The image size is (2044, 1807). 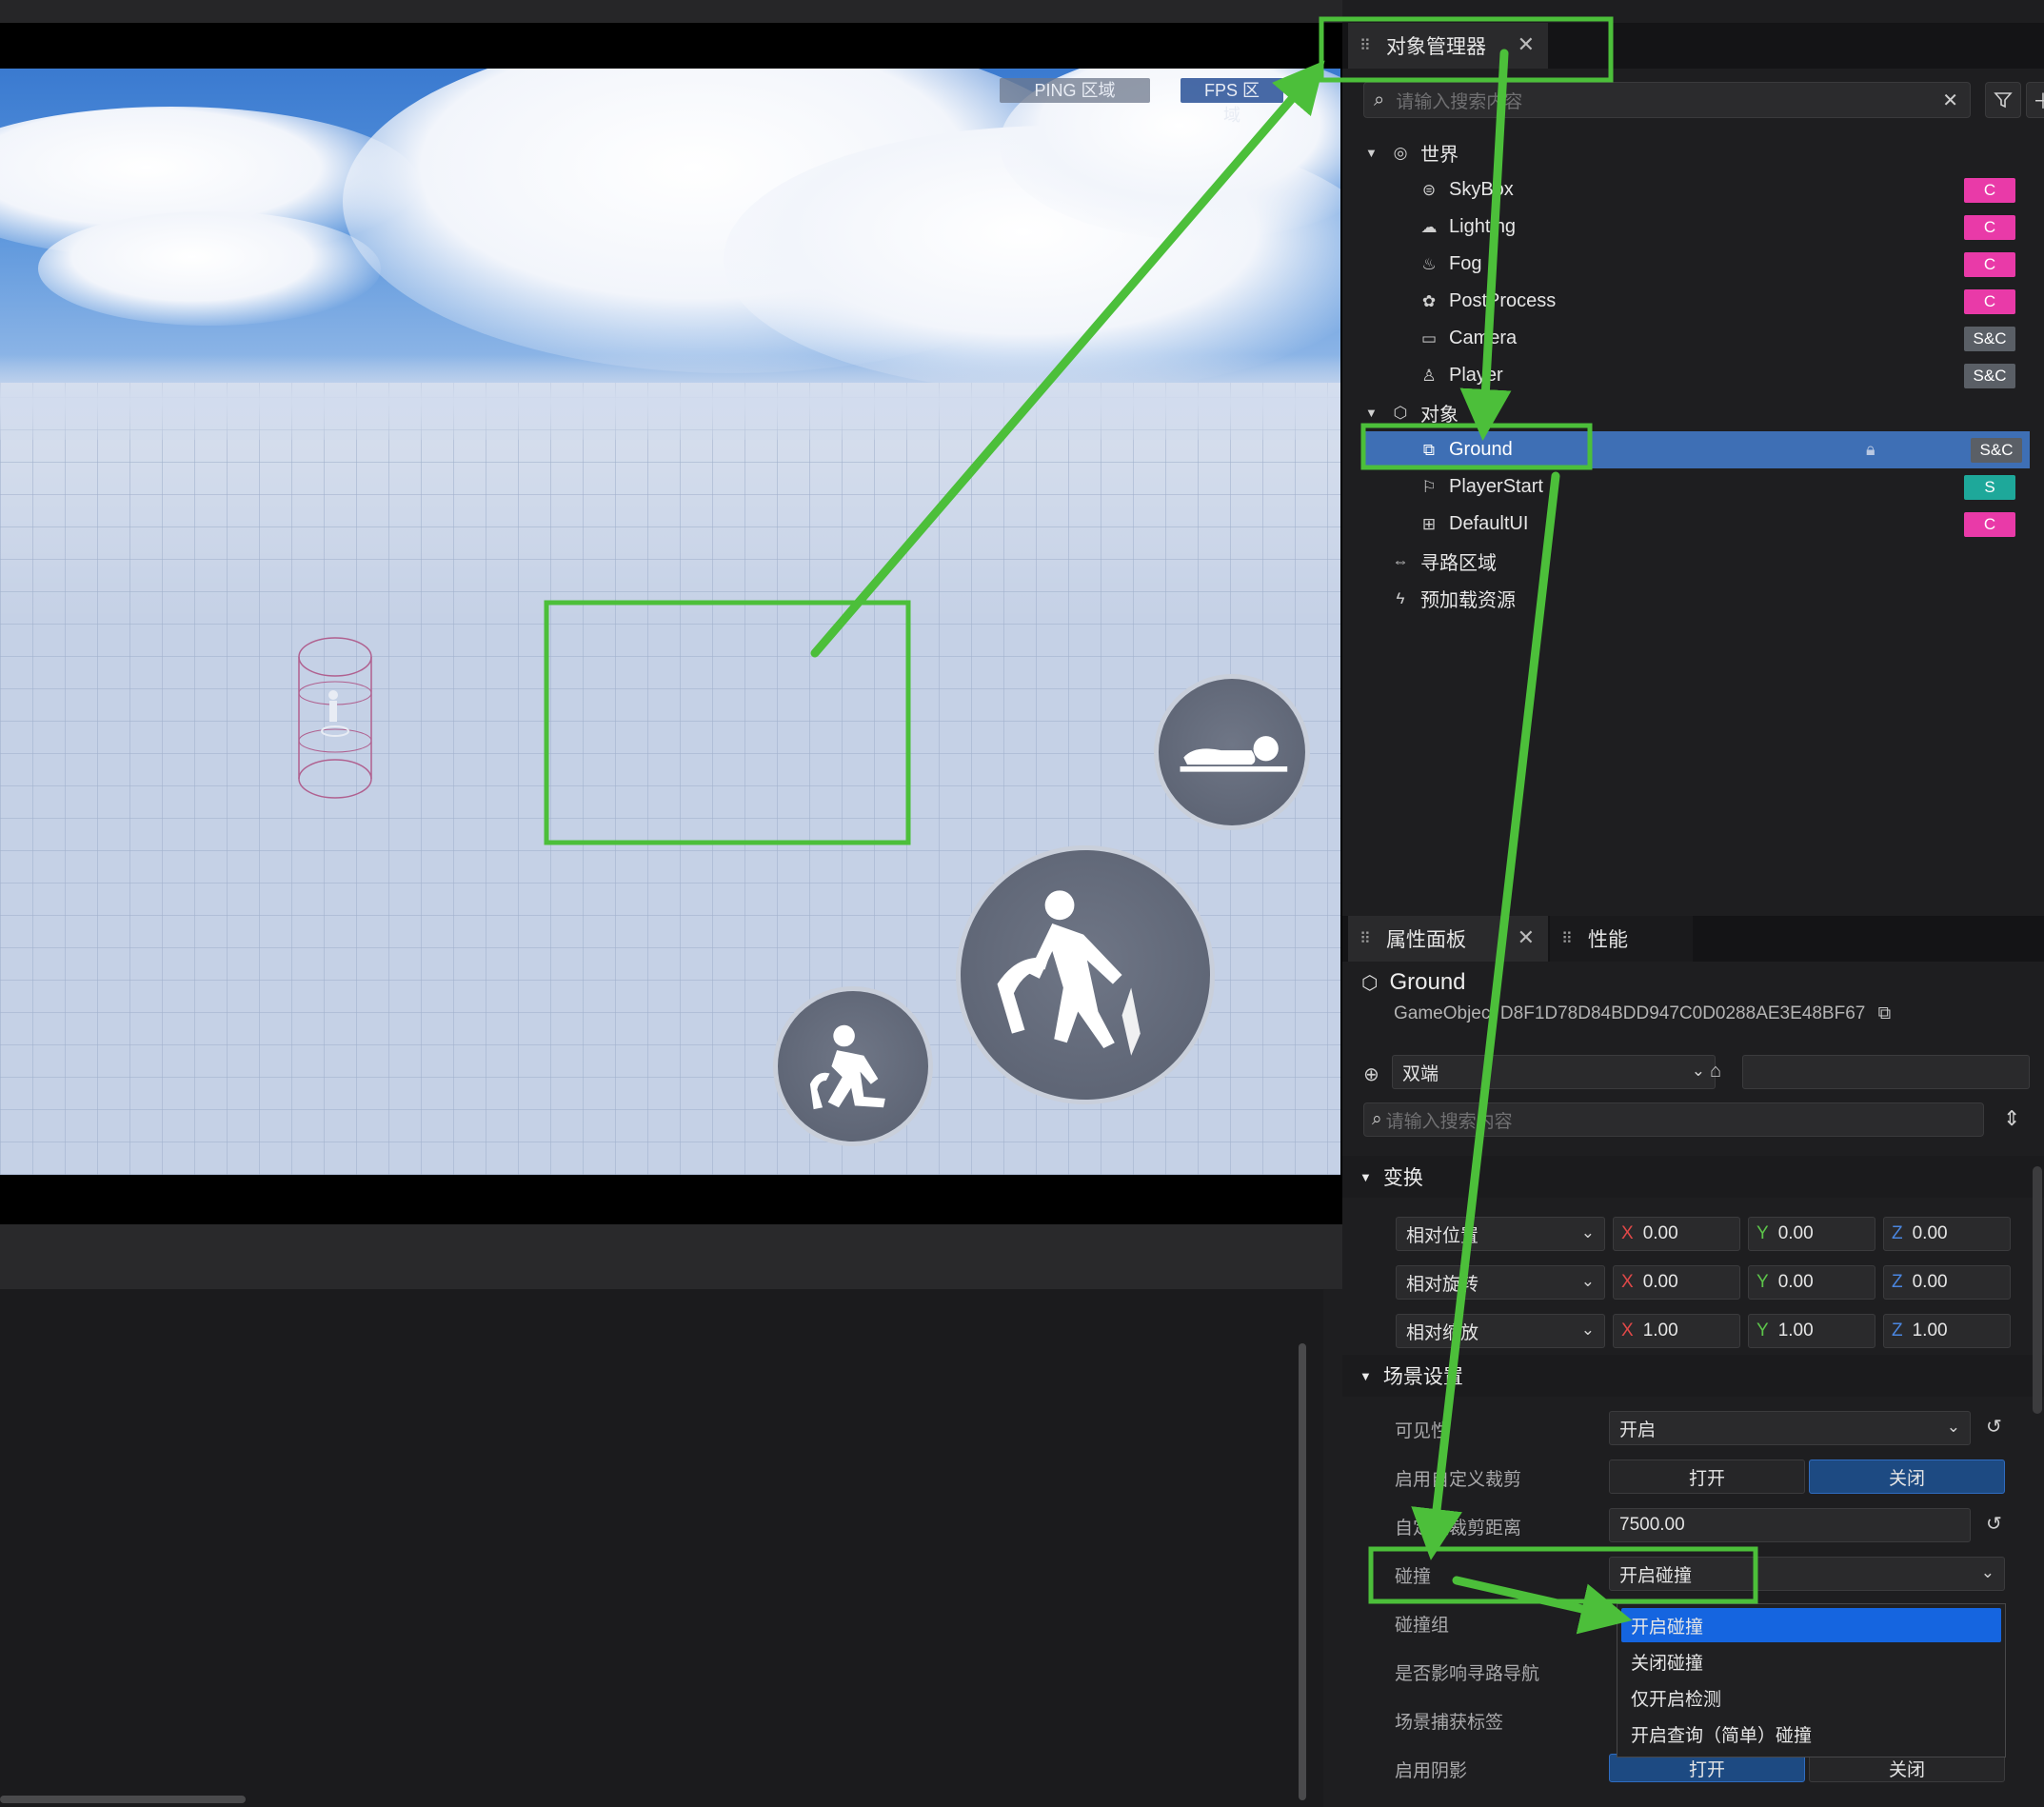 What do you see at coordinates (1429, 263) in the screenshot?
I see `fog-icon: ♨` at bounding box center [1429, 263].